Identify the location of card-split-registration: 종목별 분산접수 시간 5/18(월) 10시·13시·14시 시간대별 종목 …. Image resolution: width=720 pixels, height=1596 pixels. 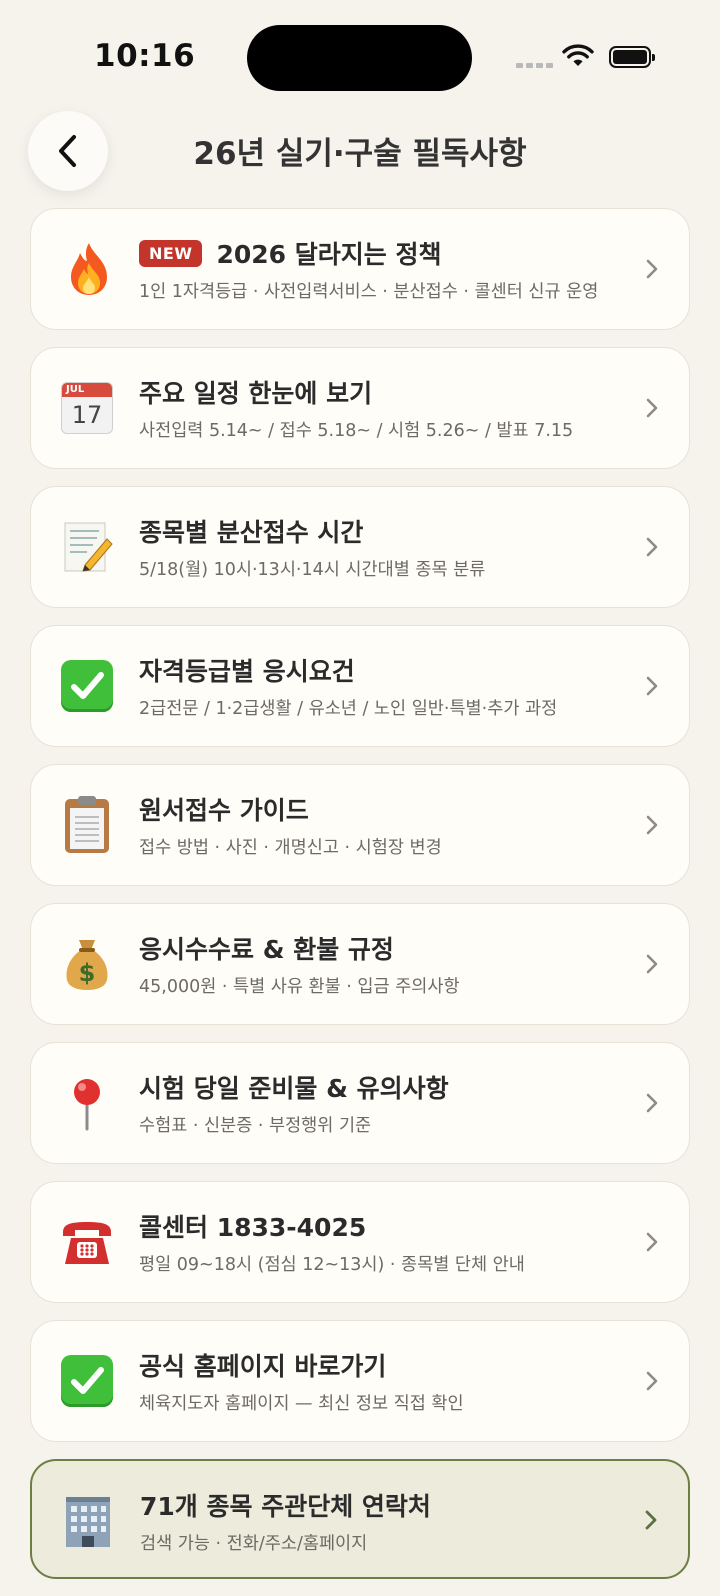
(360, 547).